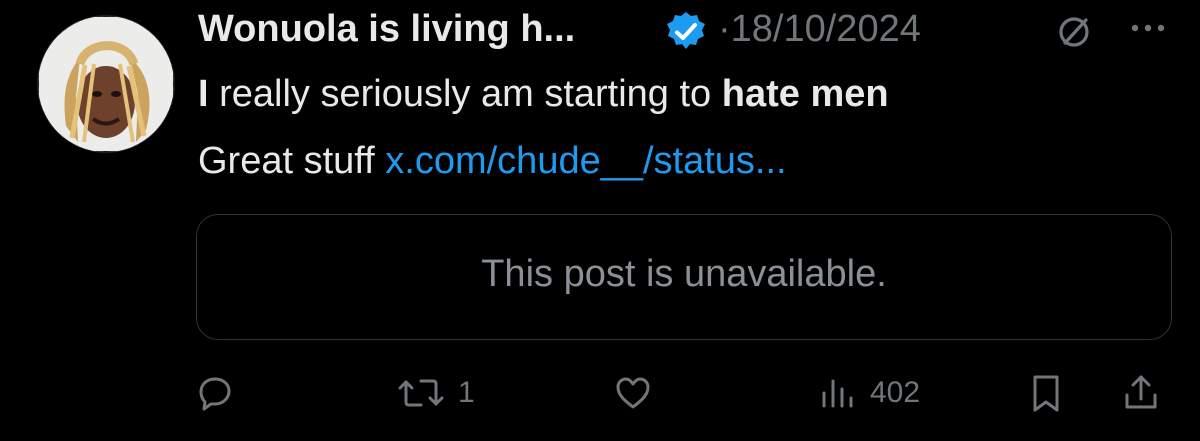 This screenshot has height=441, width=1200. I want to click on unavailable-message: This post is unavailable., so click(684, 274).